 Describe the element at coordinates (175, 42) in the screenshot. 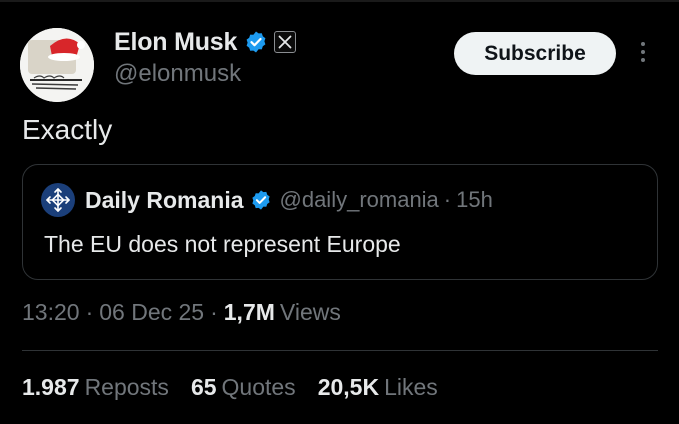

I see `author-name: Elon Musk` at that location.